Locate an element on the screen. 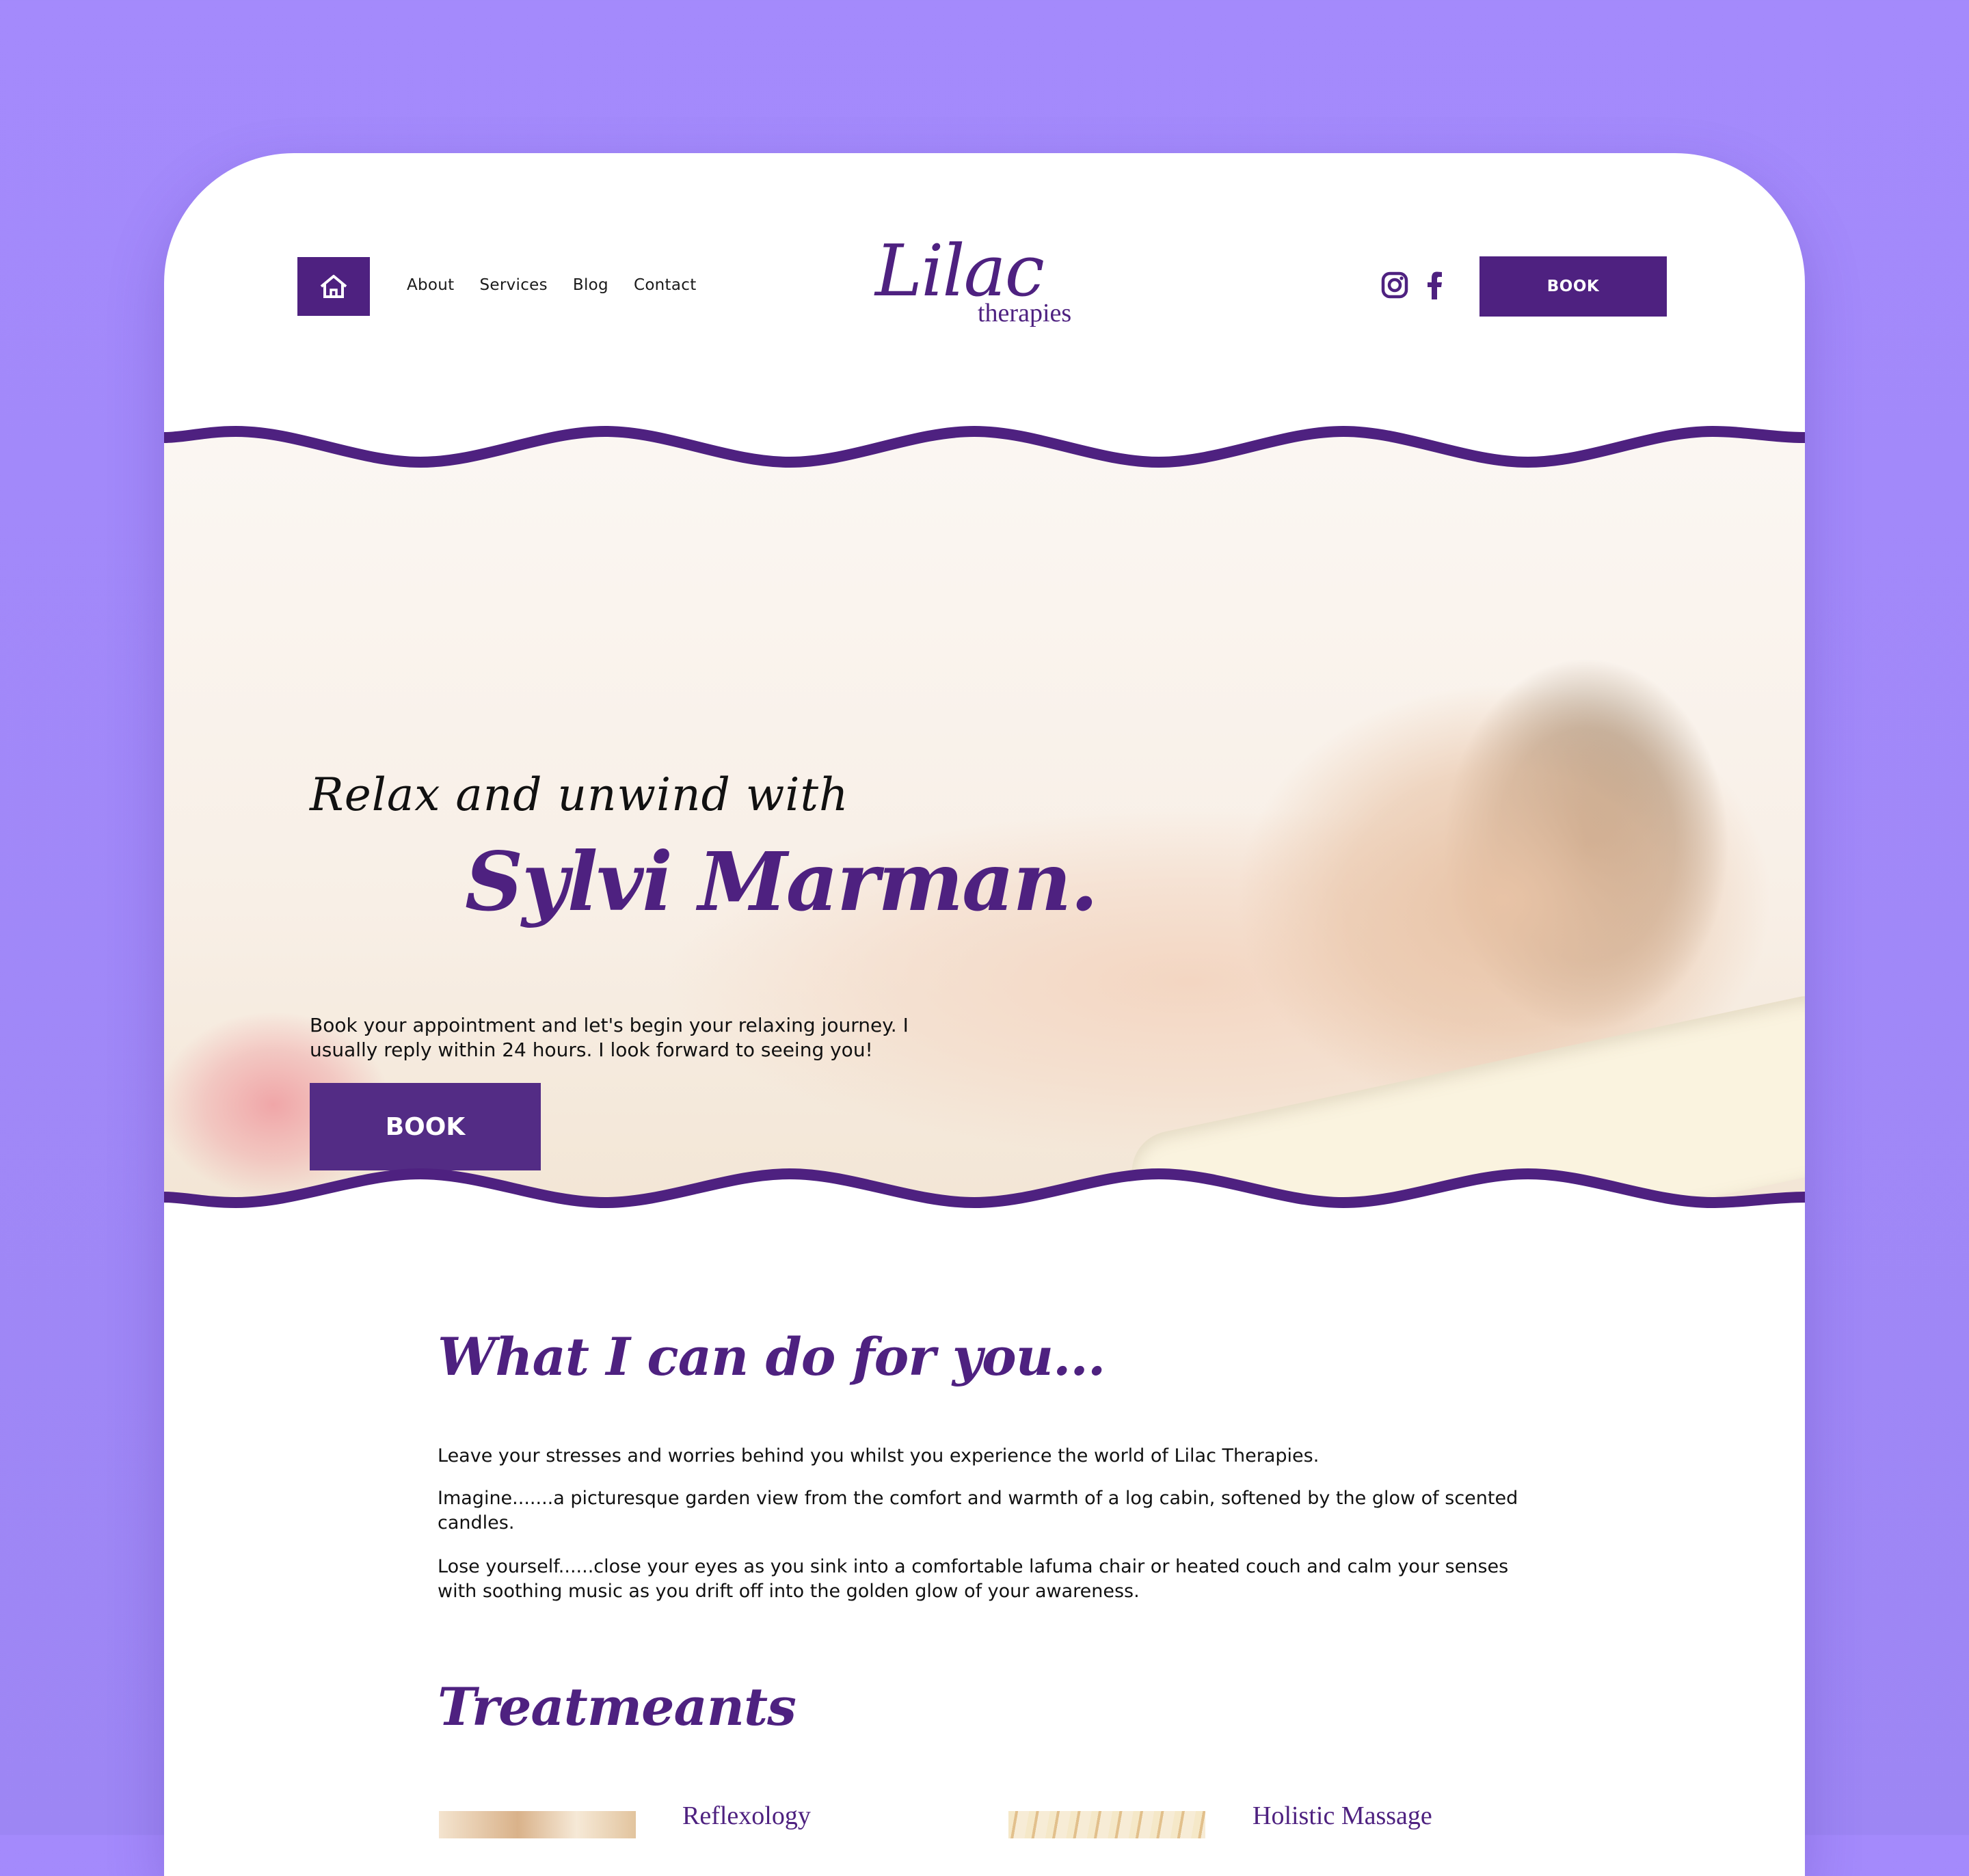 The image size is (1969, 1876). logo: Lilac therapies is located at coordinates (991, 283).